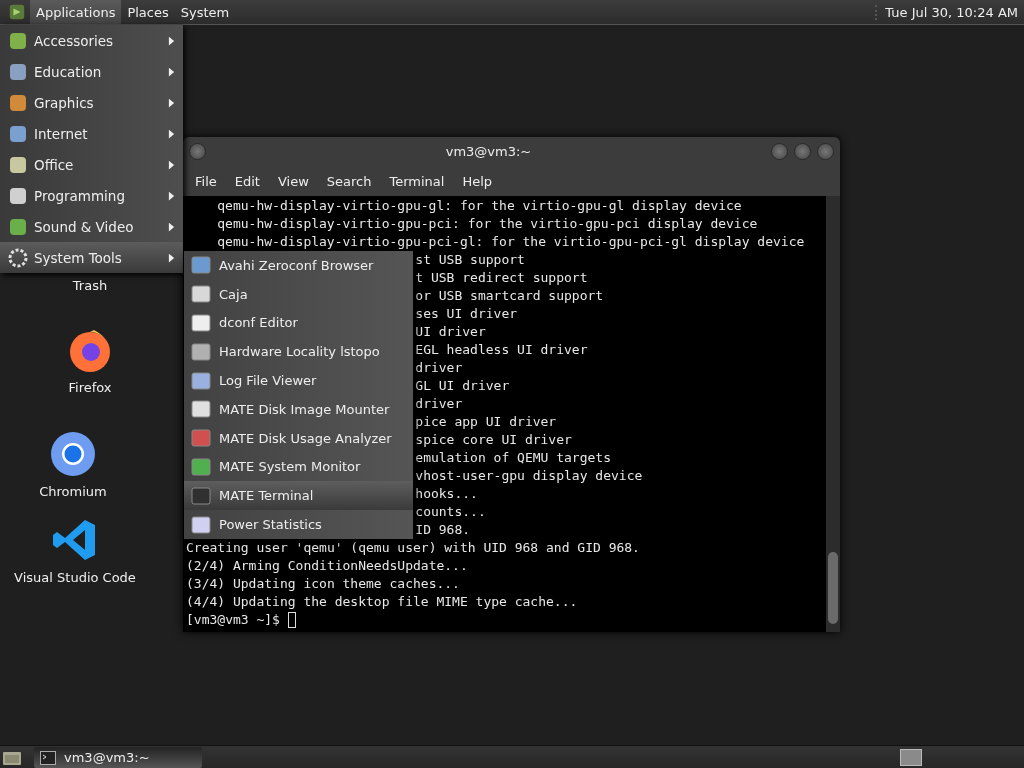 This screenshot has width=1024, height=768. Describe the element at coordinates (91, 133) in the screenshot. I see `menu-item: Internet` at that location.